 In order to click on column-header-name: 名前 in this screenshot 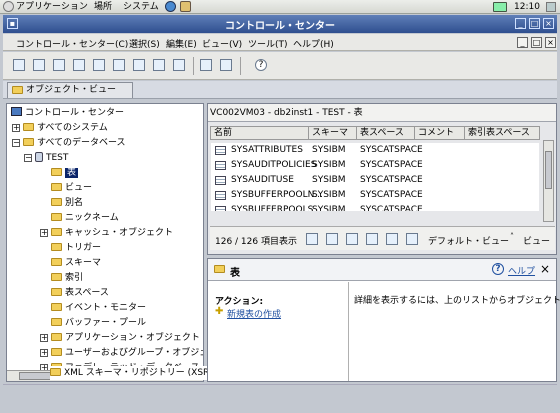, I will do `click(260, 133)`.